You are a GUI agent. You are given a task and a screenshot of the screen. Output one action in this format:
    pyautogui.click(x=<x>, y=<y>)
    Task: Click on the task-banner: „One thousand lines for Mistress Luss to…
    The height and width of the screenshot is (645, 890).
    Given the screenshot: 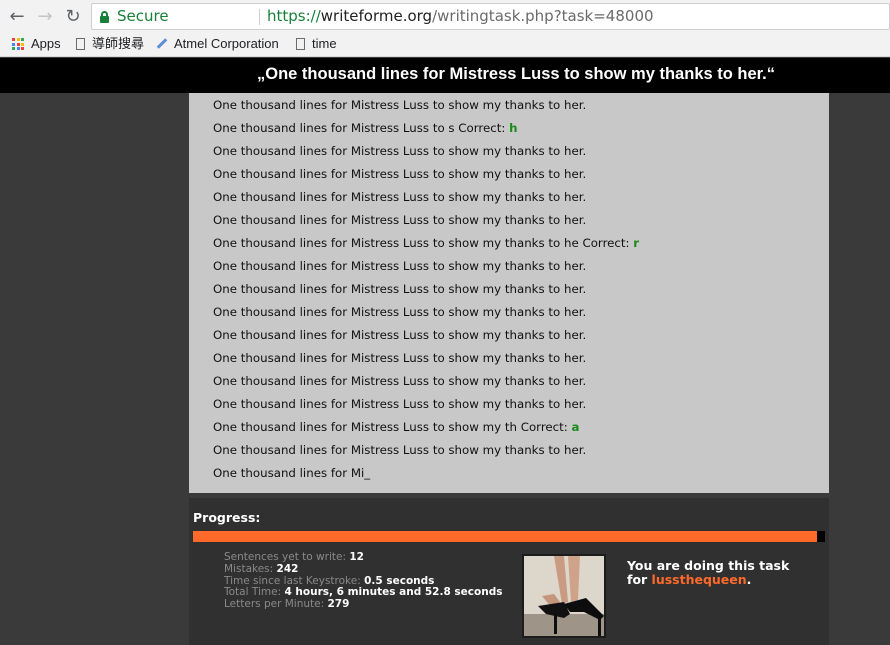 What is the action you would take?
    pyautogui.click(x=445, y=75)
    